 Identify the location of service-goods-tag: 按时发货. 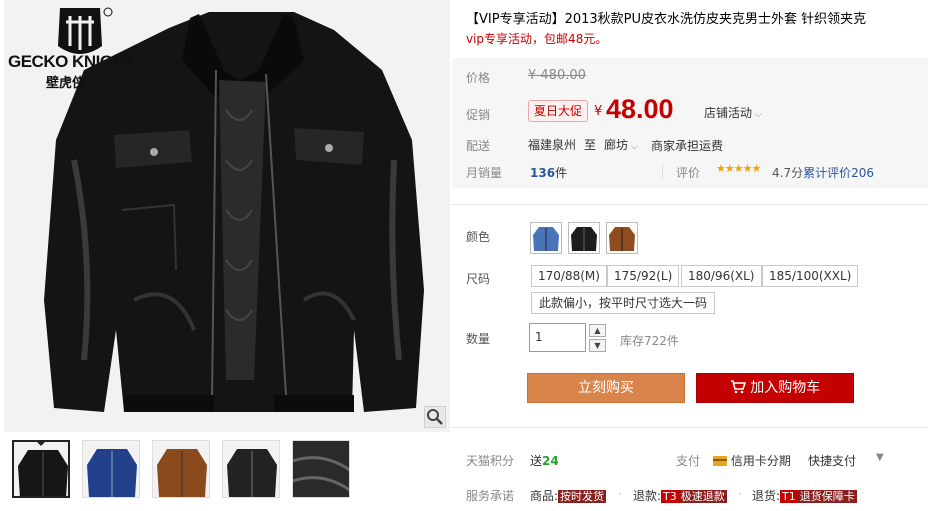
(582, 496).